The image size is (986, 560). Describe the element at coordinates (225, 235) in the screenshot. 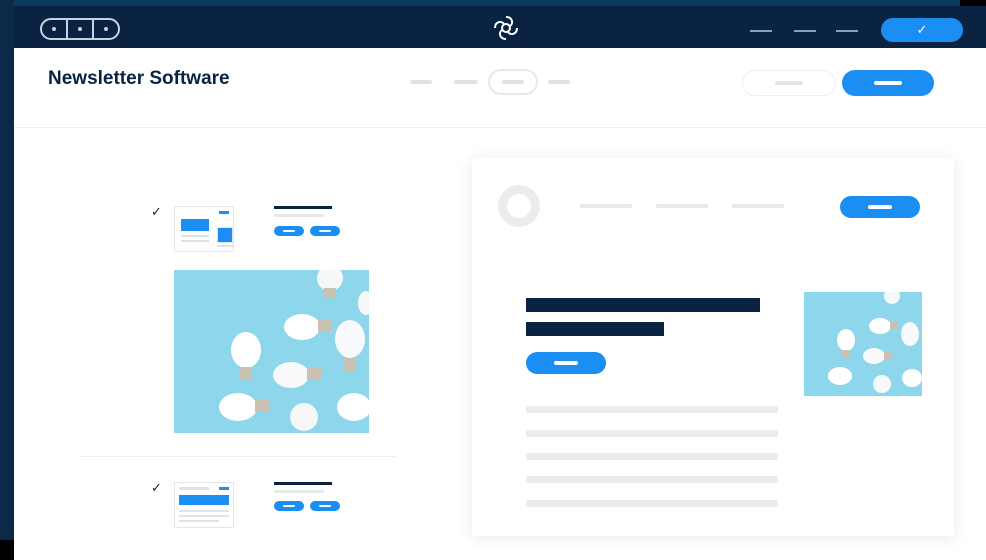

I see `thumb-block-small` at that location.